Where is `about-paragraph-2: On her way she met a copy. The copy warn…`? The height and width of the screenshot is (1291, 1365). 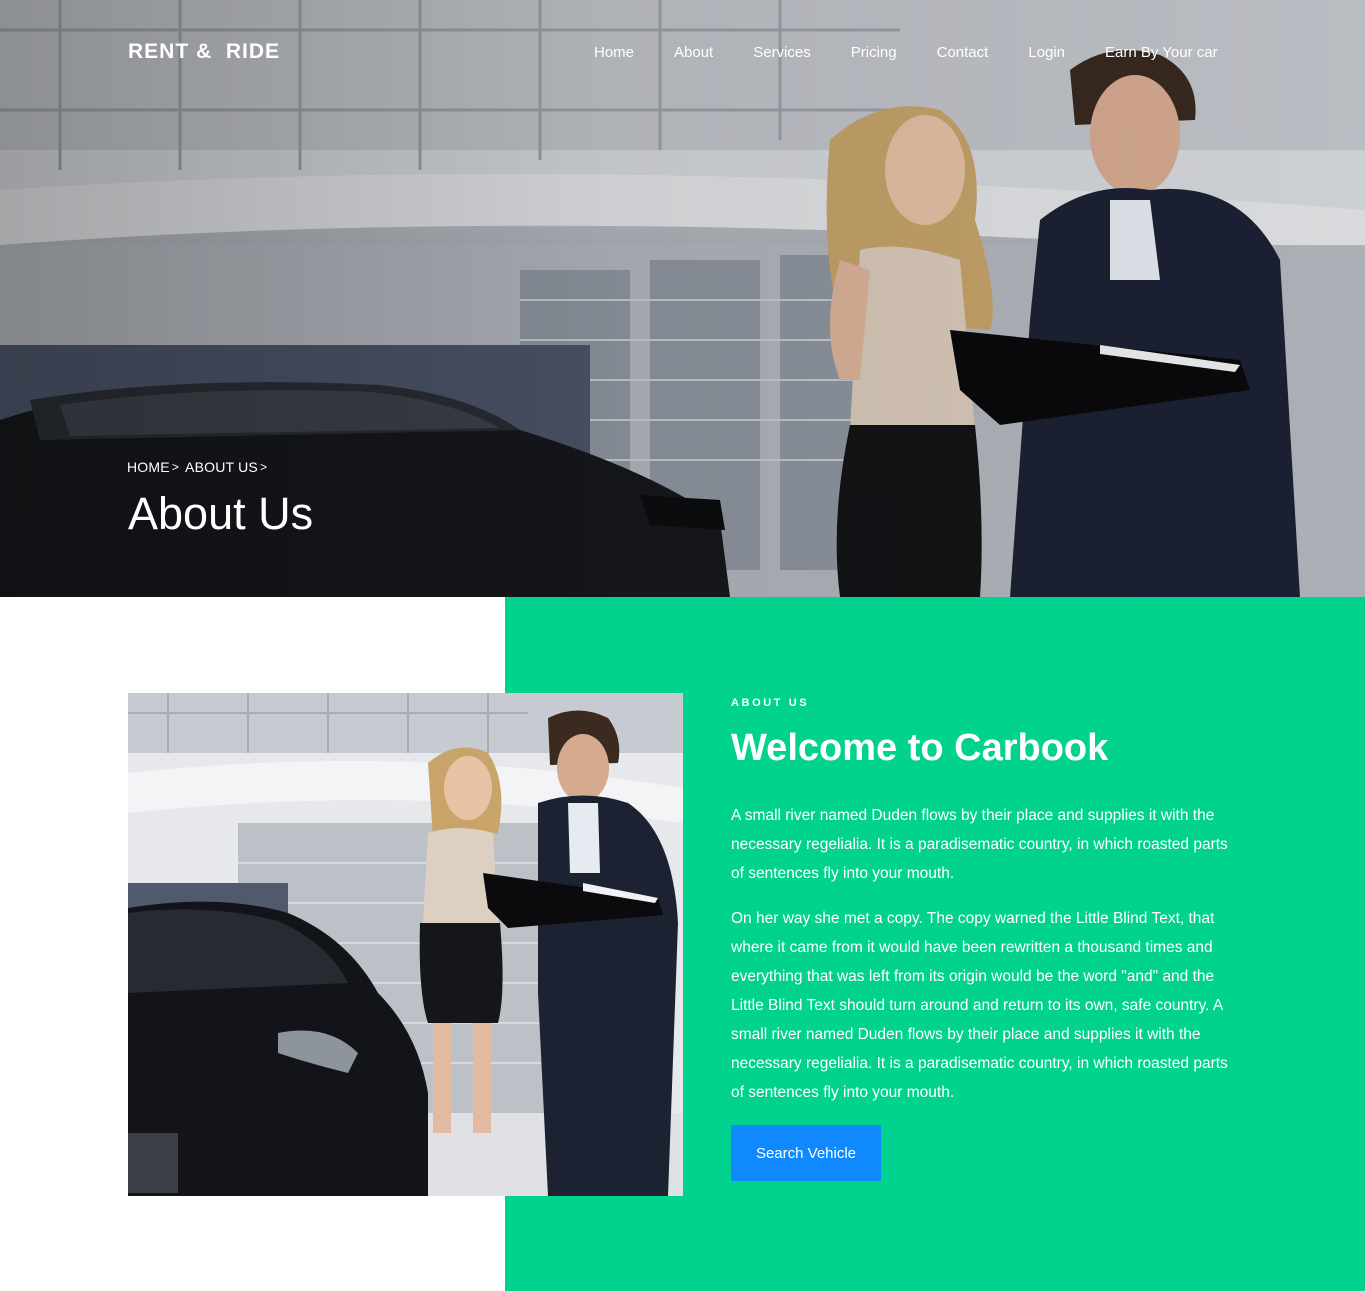
about-paragraph-2: On her way she met a copy. The copy warn… is located at coordinates (979, 1005).